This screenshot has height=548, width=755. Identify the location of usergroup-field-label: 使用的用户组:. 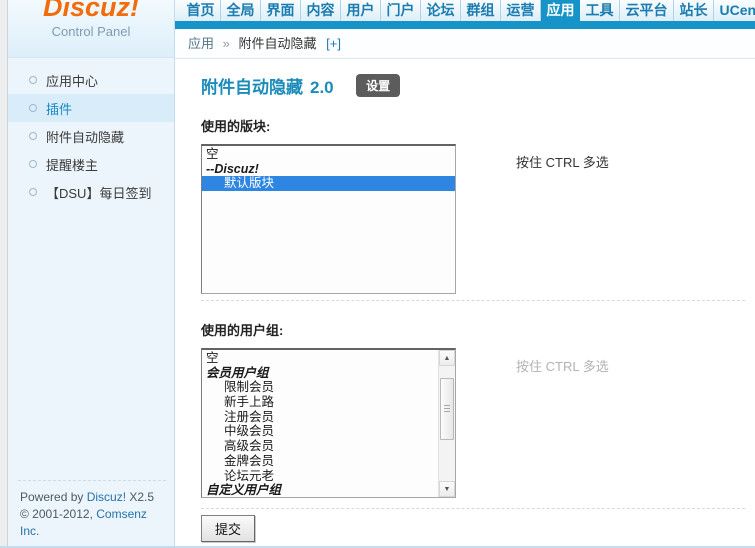
(242, 330).